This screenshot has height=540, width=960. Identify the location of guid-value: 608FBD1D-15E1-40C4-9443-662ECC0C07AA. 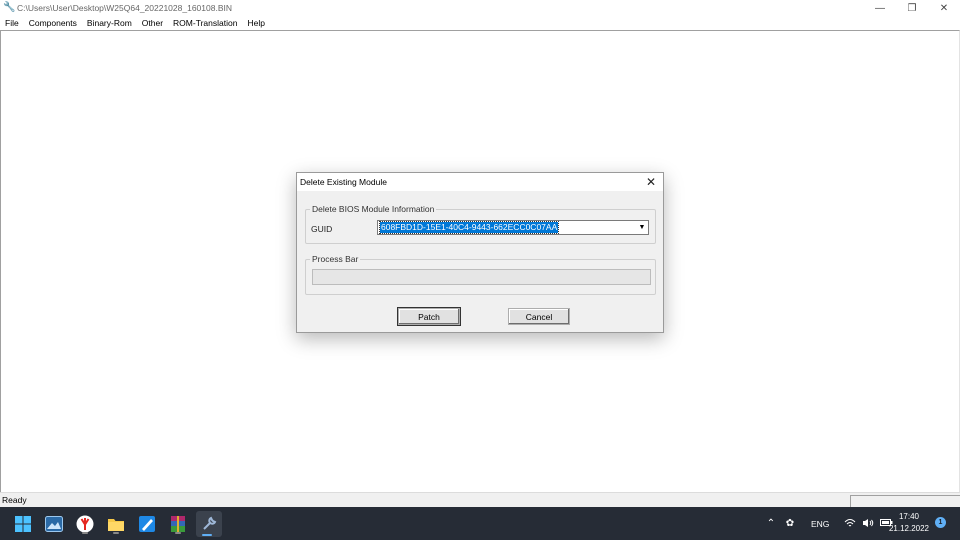
(469, 227).